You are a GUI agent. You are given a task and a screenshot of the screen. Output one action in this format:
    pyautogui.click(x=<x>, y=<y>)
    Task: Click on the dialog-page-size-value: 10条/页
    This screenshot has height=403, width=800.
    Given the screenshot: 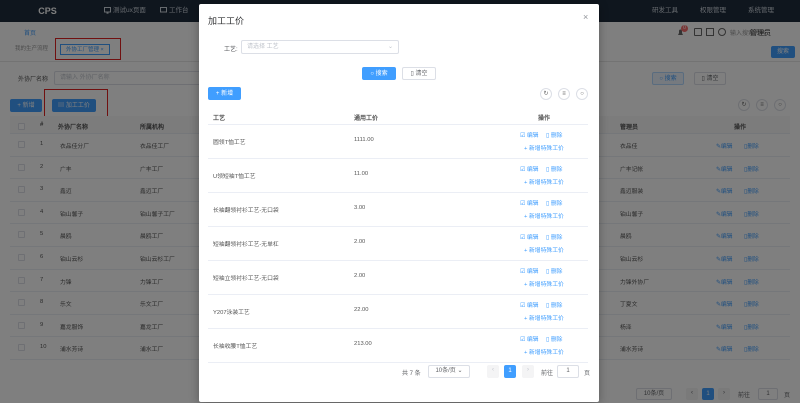 What is the action you would take?
    pyautogui.click(x=445, y=371)
    